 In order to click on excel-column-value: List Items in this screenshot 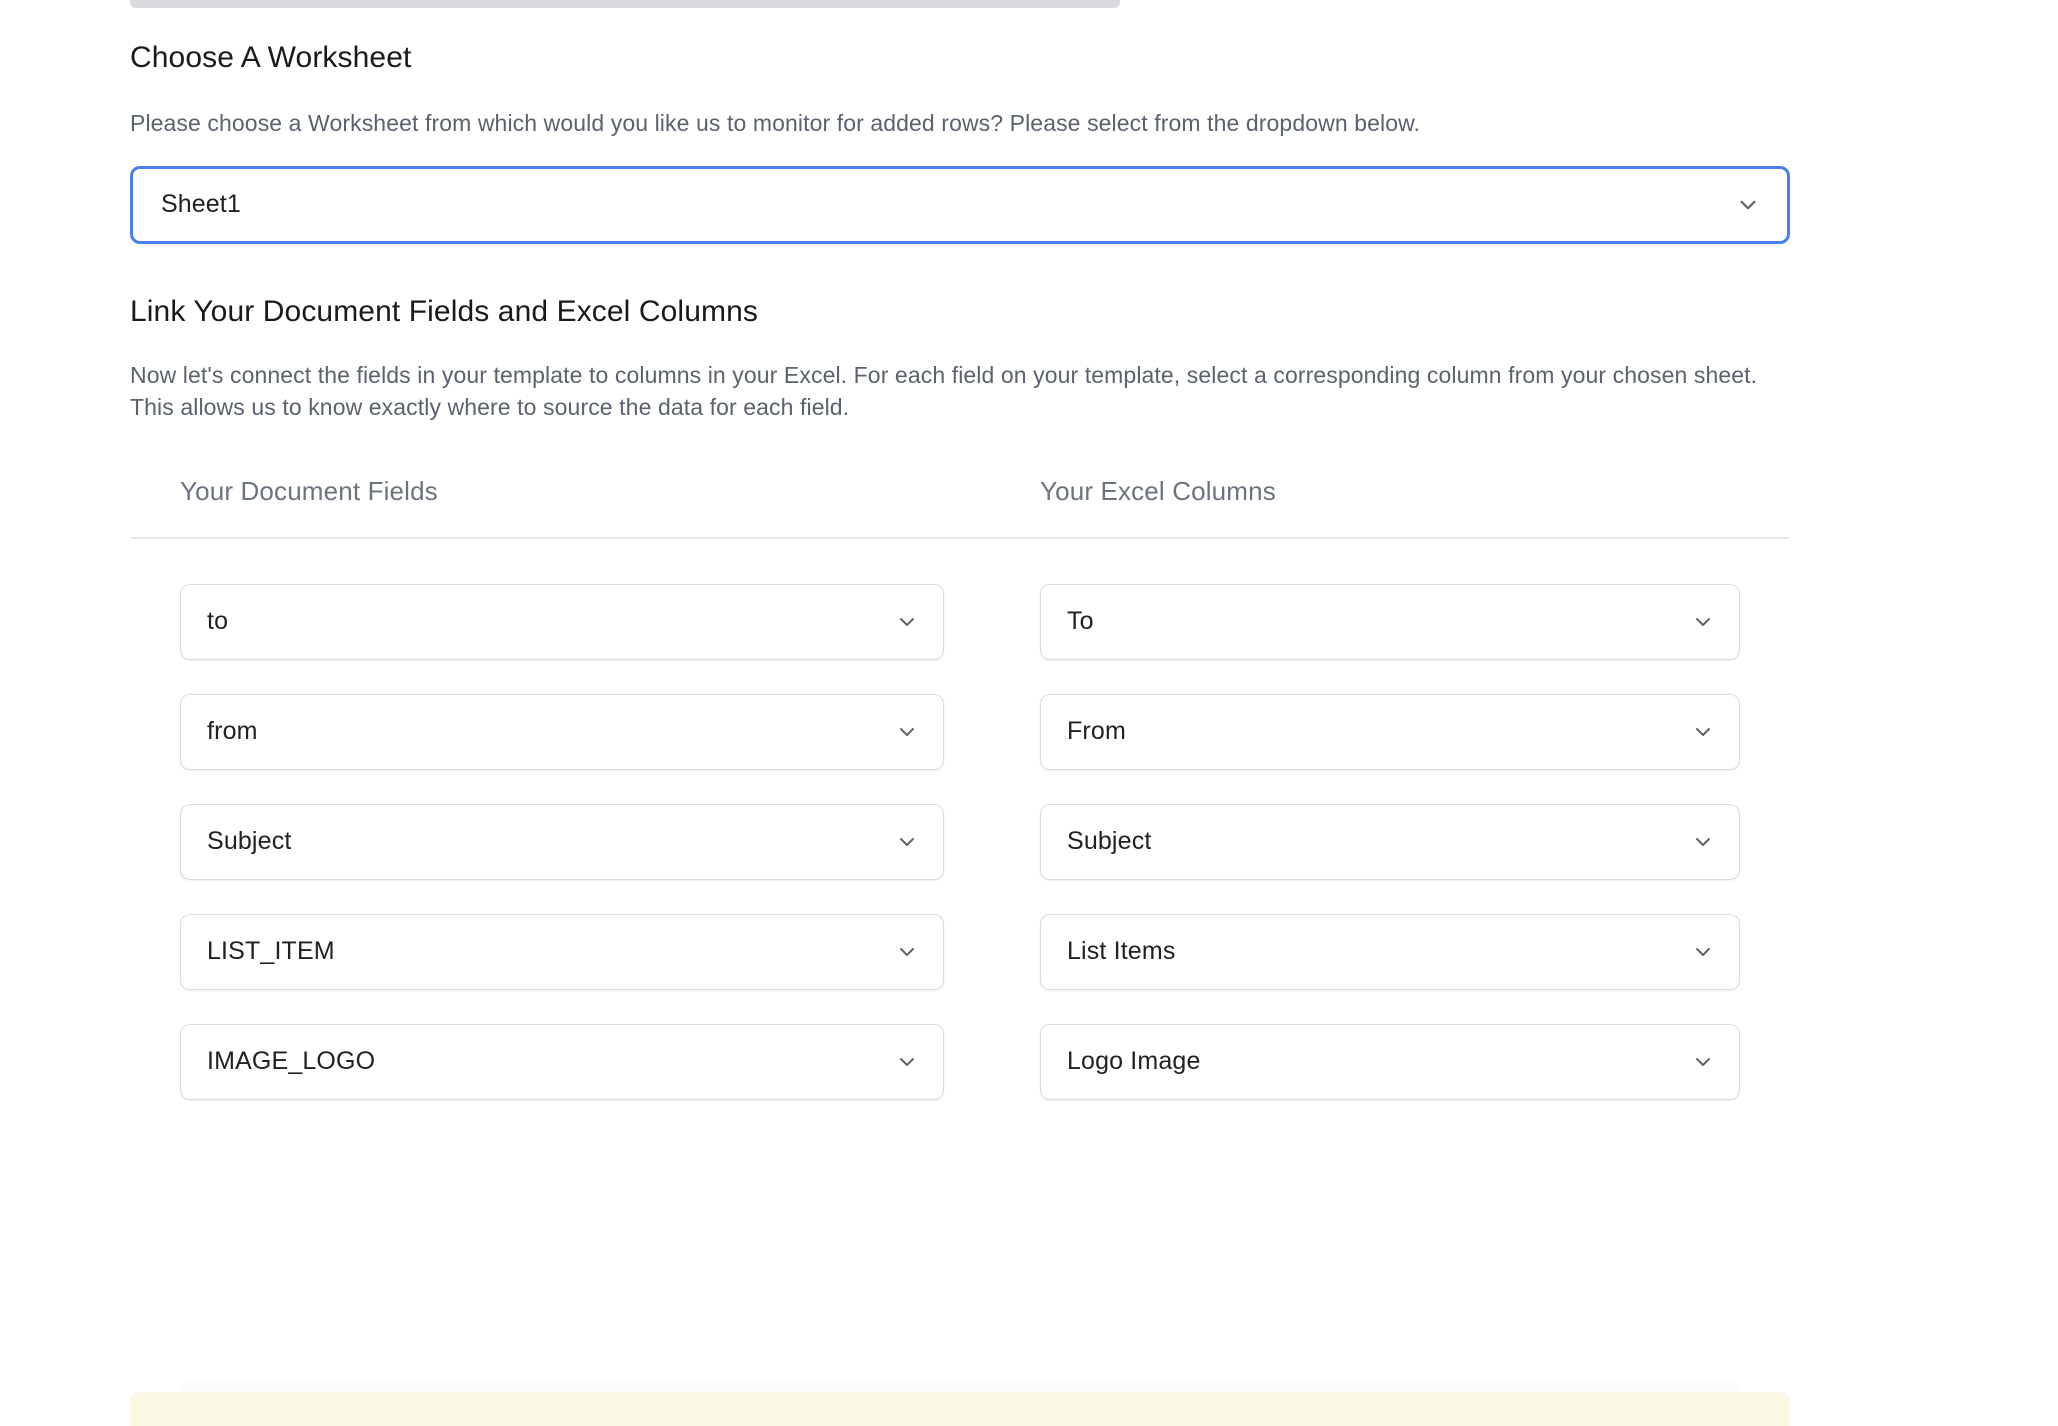, I will do `click(1121, 951)`.